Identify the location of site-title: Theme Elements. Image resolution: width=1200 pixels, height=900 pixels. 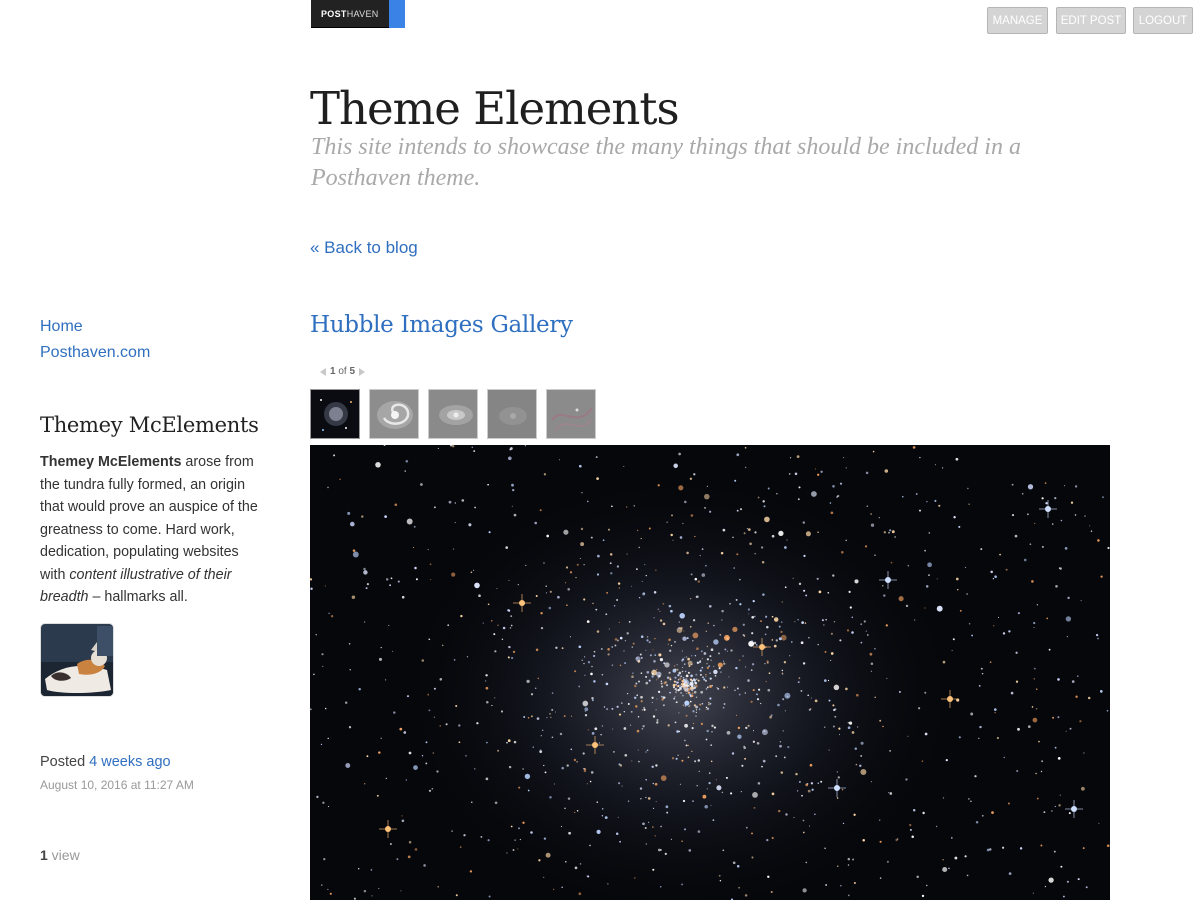
(495, 108).